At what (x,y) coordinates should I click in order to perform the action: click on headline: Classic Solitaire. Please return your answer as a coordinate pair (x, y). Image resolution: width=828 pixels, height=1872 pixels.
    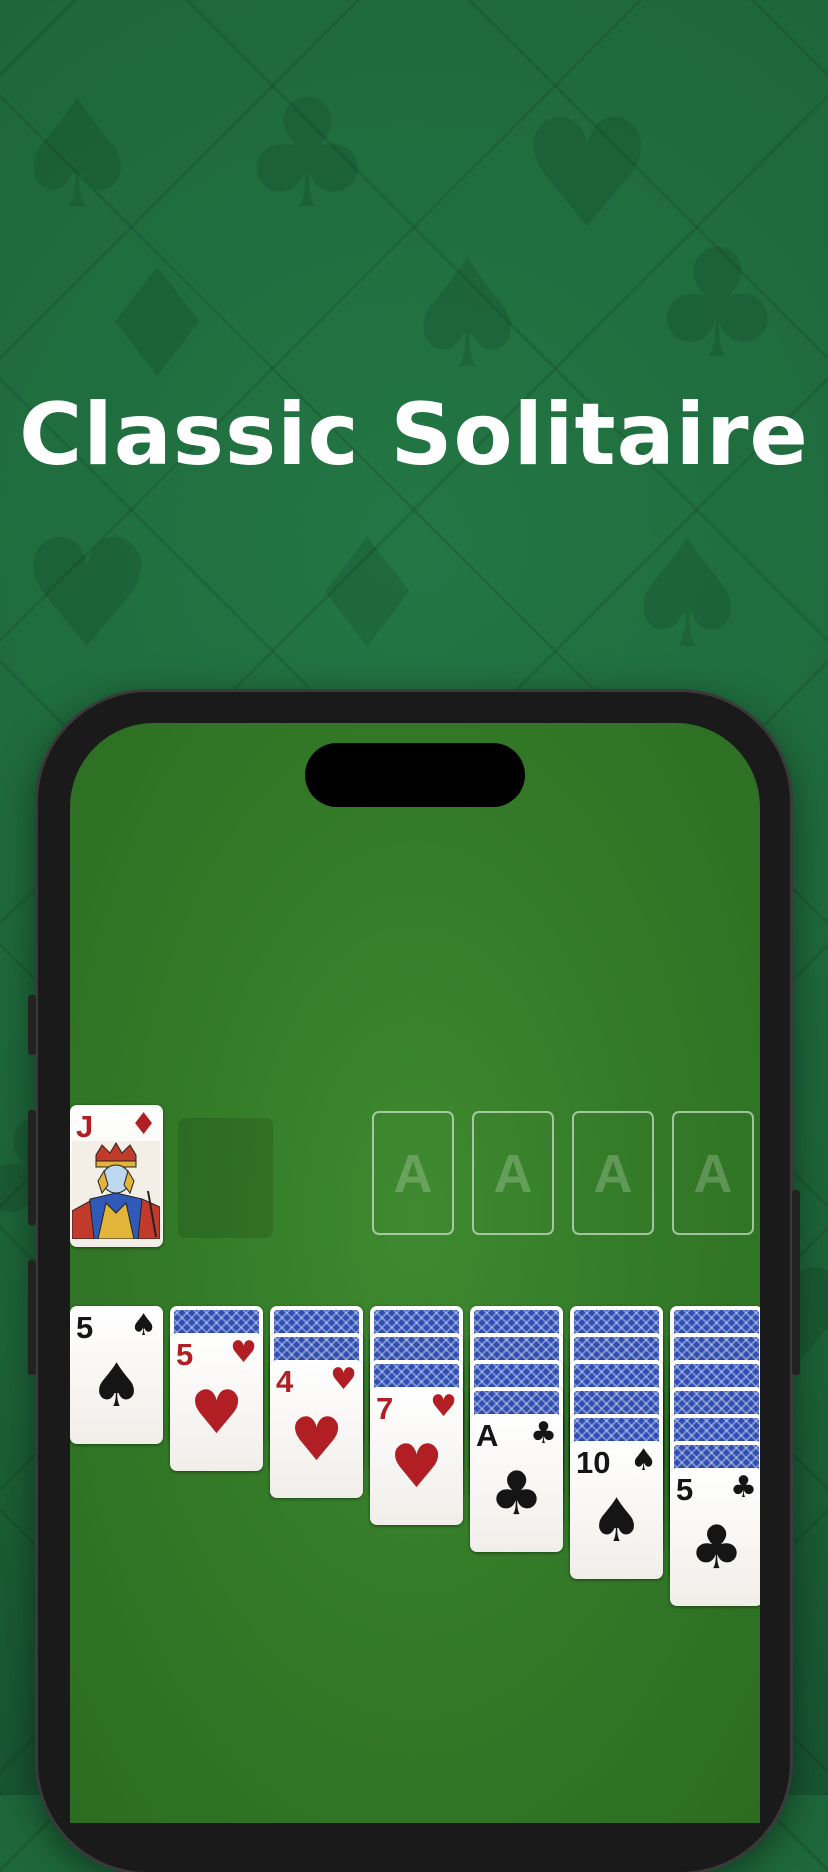
    Looking at the image, I should click on (414, 435).